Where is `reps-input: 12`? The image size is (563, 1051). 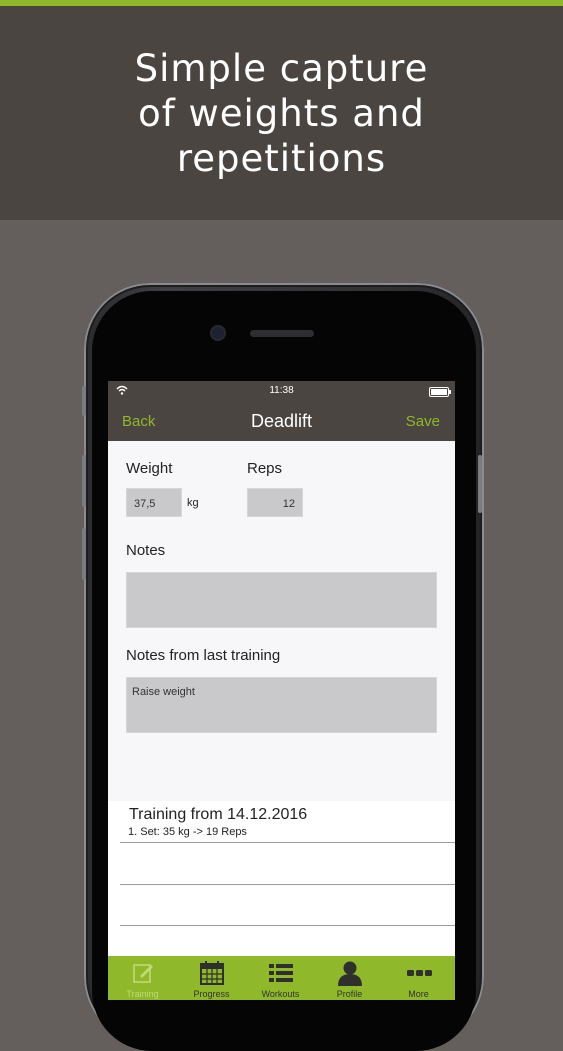 reps-input: 12 is located at coordinates (275, 502).